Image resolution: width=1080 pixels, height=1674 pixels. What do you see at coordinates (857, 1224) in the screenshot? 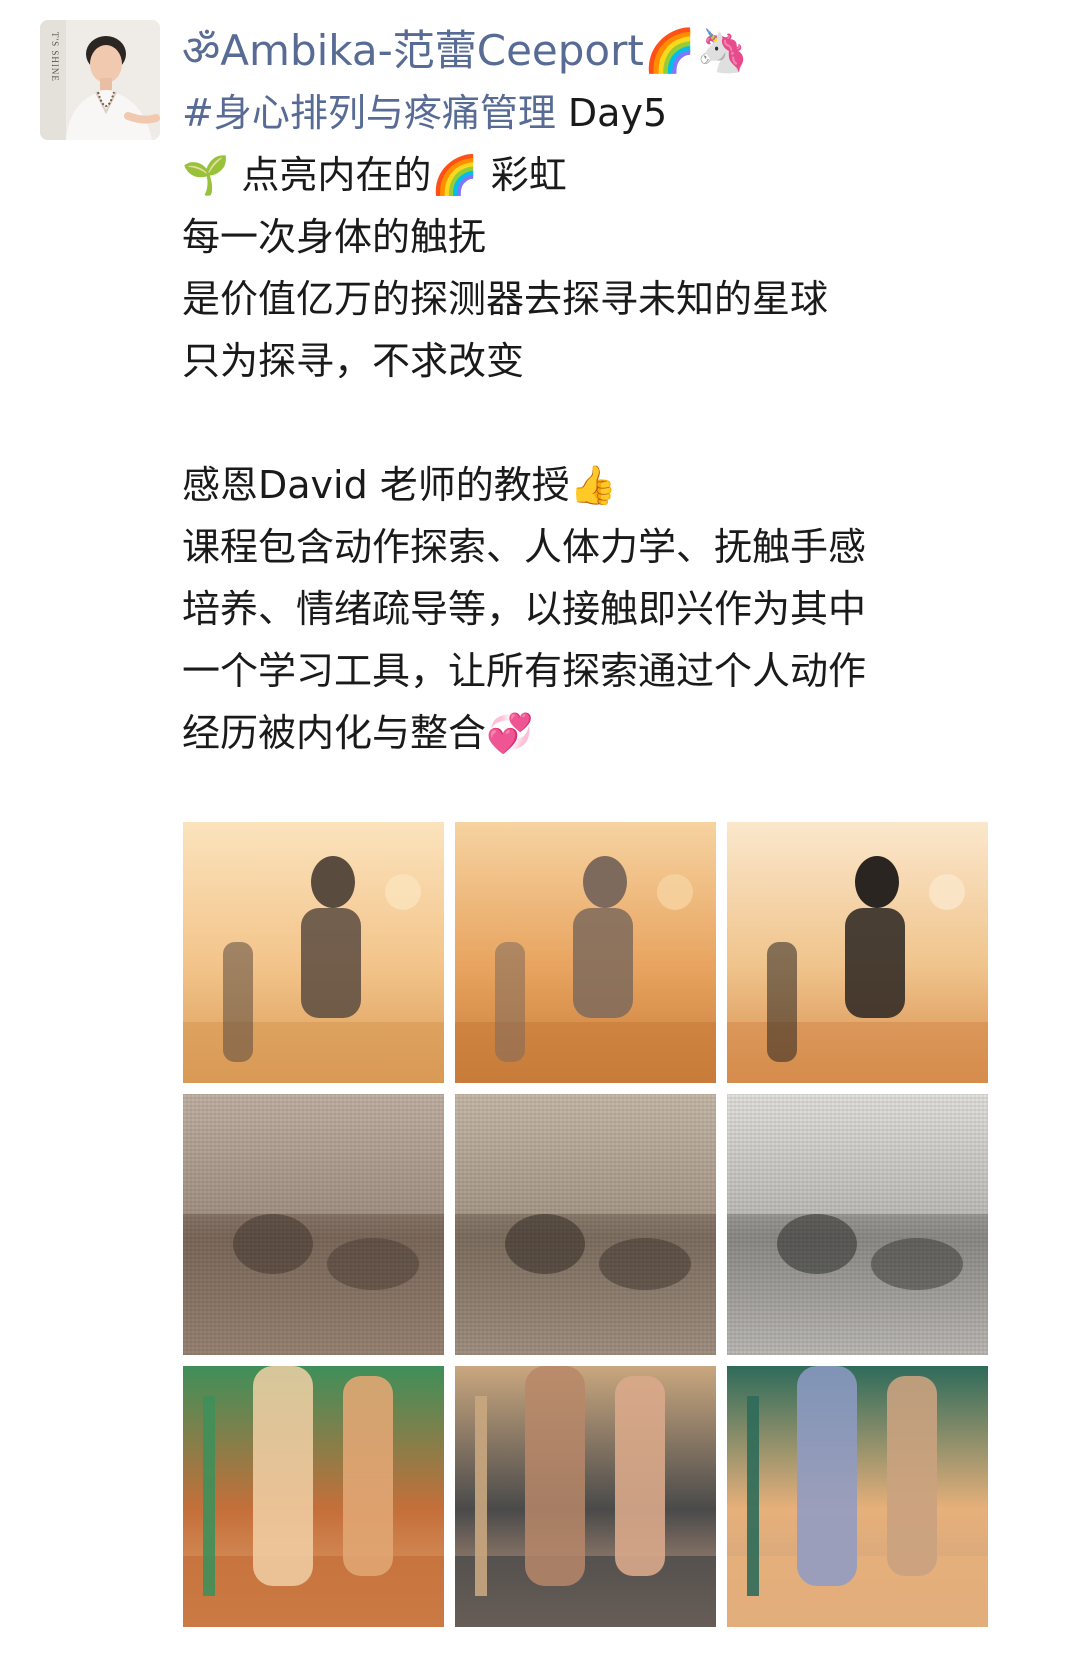
I see `photo-leaf-shadow-screen` at bounding box center [857, 1224].